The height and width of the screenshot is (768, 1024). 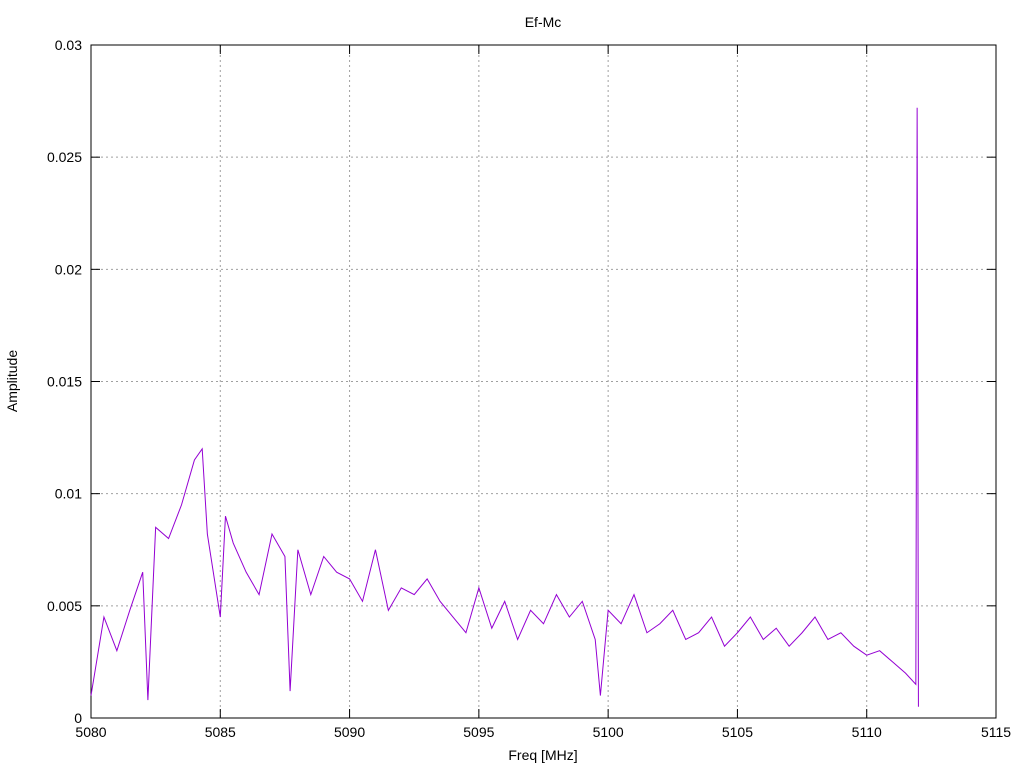 I want to click on y-tick-labels: 0 0.005 0.01 0.015 0.02 0.025 0.03, so click(x=64, y=381).